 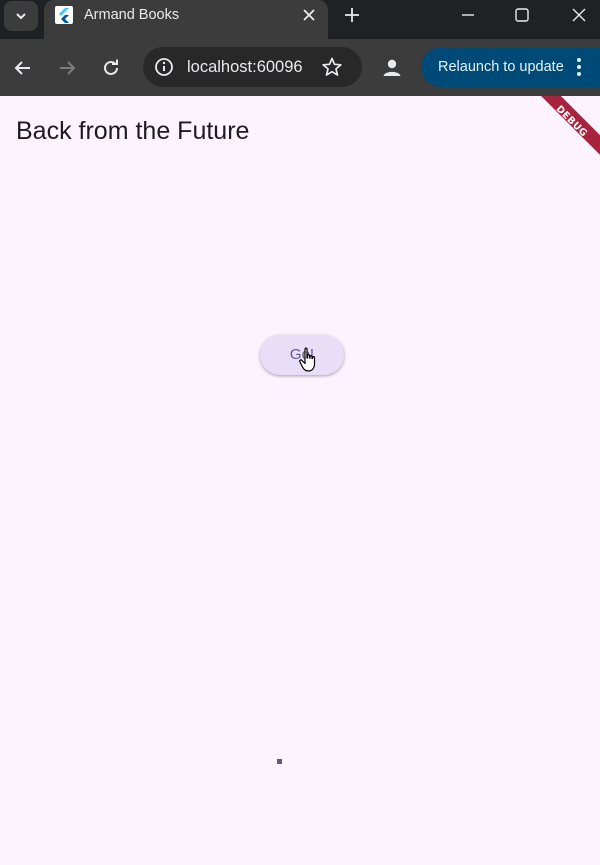 I want to click on person-icon, so click(x=392, y=68).